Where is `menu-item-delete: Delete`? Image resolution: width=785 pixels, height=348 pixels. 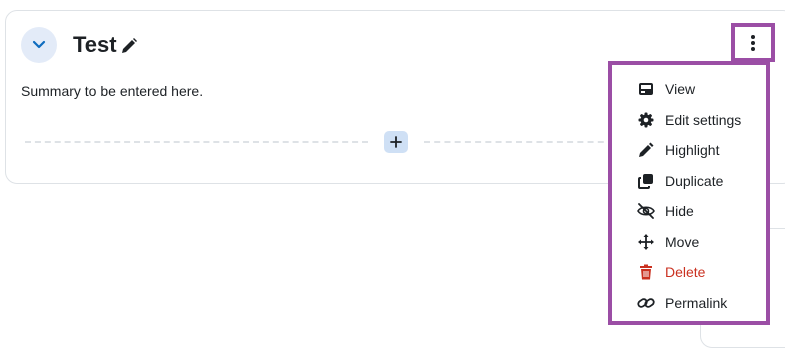 menu-item-delete: Delete is located at coordinates (689, 272).